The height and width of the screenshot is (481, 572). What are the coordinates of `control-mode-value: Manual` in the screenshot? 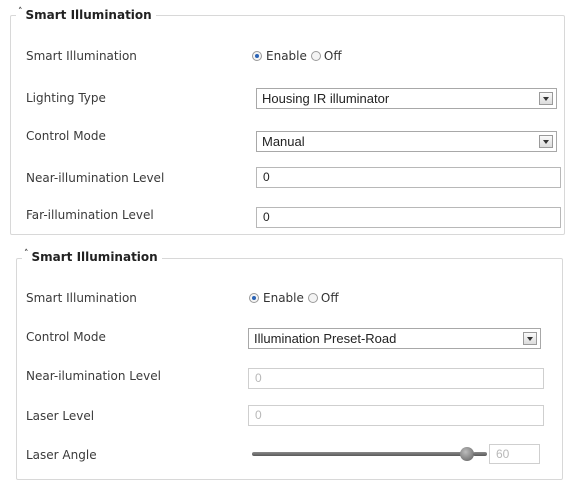 It's located at (283, 141).